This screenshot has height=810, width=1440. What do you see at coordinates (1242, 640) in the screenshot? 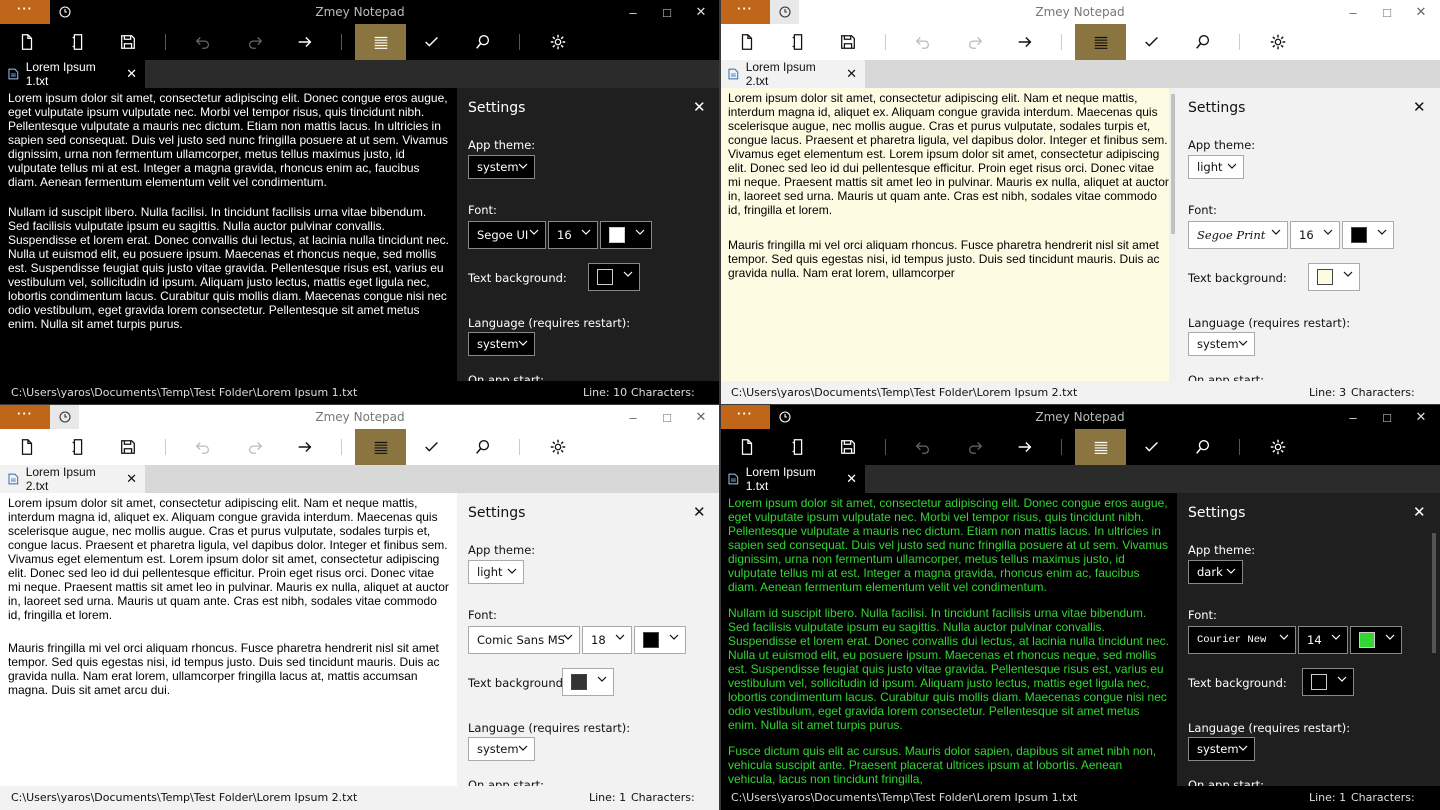
I see `font-family-dropdown: Courier New` at bounding box center [1242, 640].